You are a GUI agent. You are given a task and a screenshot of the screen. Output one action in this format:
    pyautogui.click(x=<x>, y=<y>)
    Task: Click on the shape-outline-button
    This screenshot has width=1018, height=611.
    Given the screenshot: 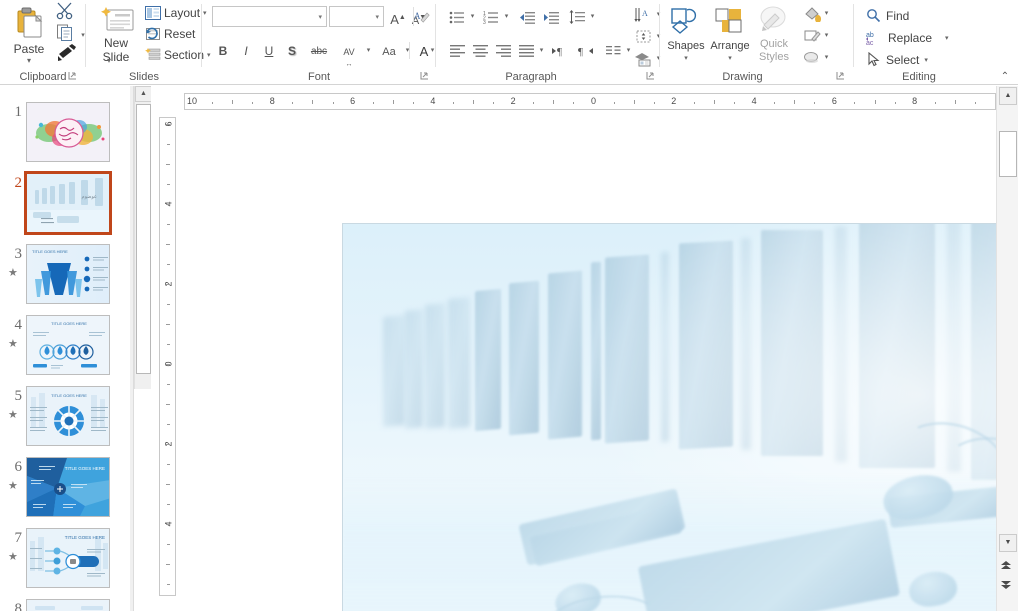 What is the action you would take?
    pyautogui.click(x=810, y=35)
    